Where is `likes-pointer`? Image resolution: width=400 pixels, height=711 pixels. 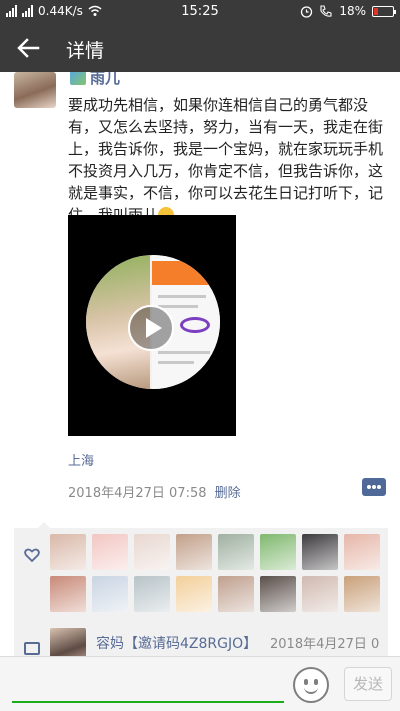
likes-pointer is located at coordinates (44, 525).